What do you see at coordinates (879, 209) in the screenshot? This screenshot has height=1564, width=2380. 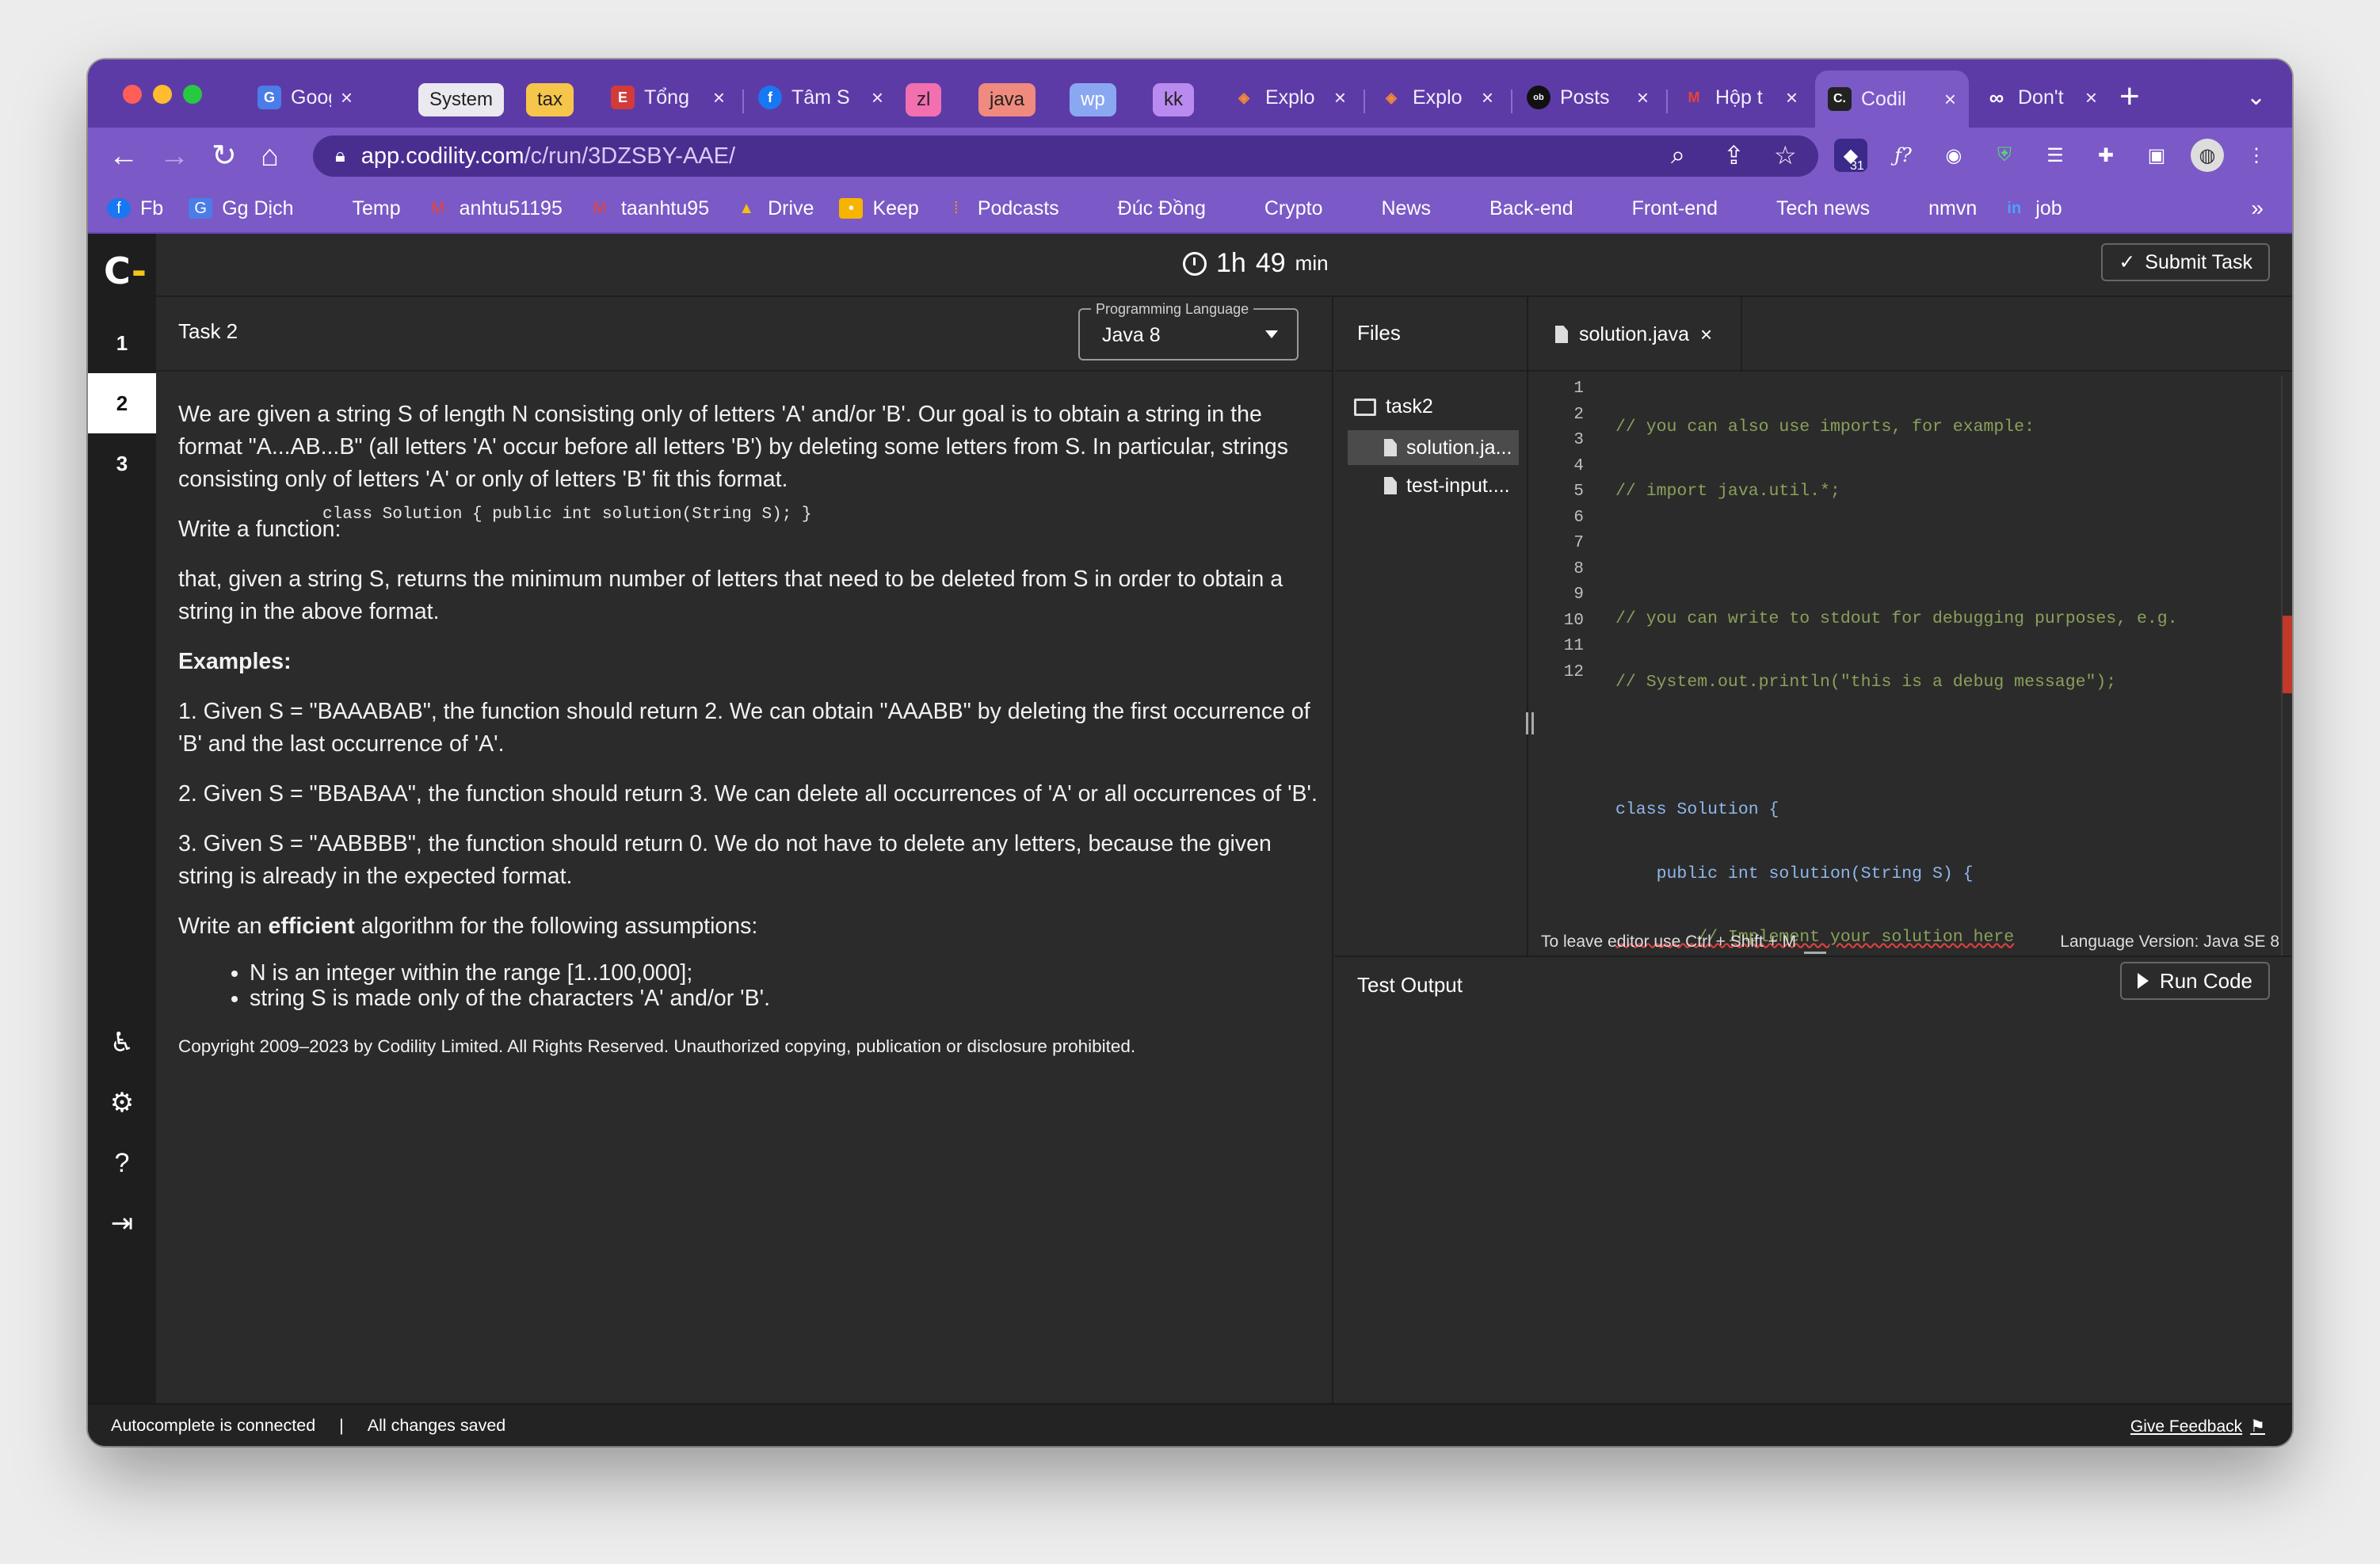 I see `bookmark-item: • Keep` at bounding box center [879, 209].